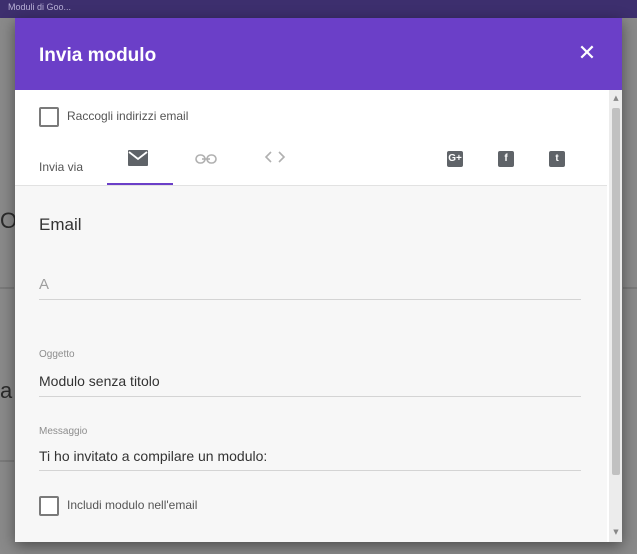 The image size is (637, 554). I want to click on message-field-underline, so click(310, 470).